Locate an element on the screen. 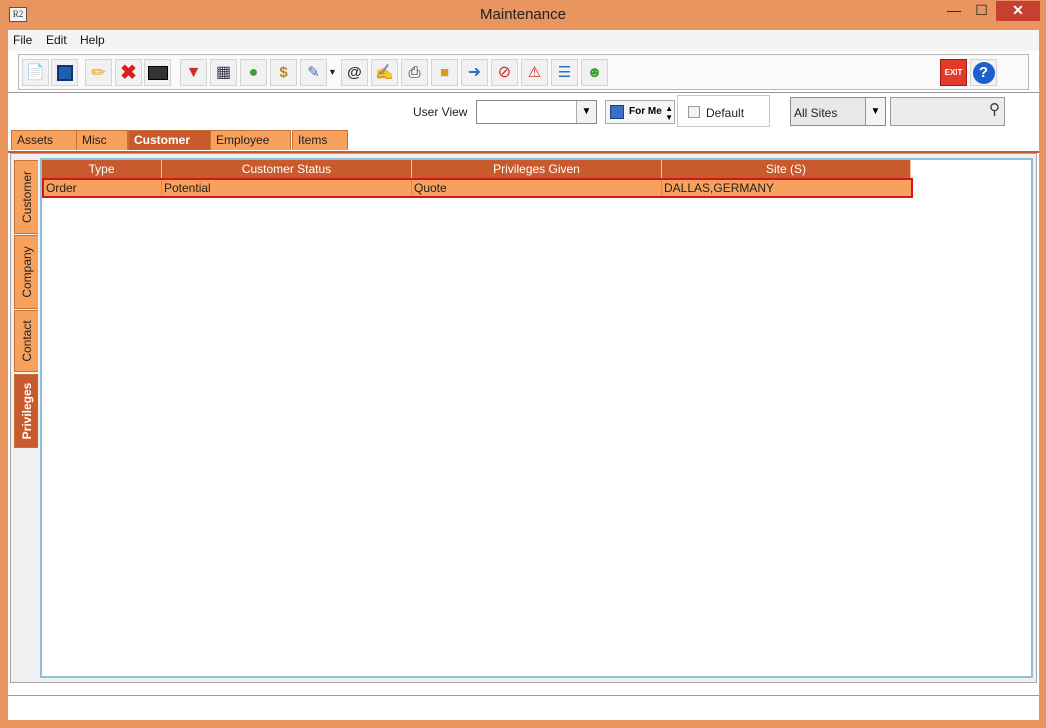 Image resolution: width=1046 pixels, height=728 pixels. sites-select: All Sites ▼ is located at coordinates (838, 111).